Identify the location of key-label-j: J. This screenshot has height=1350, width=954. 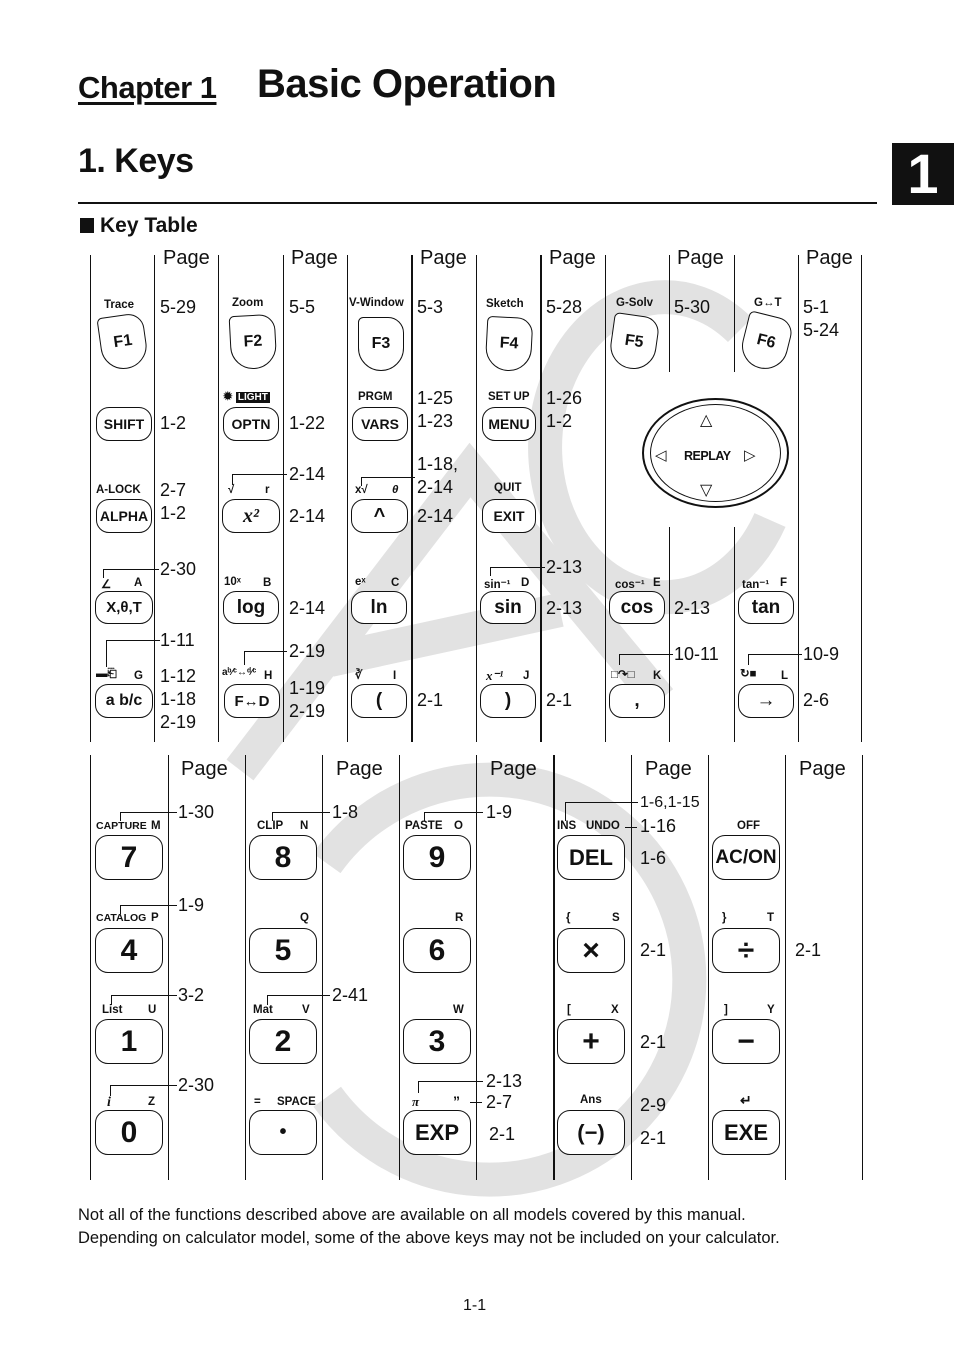
(526, 676).